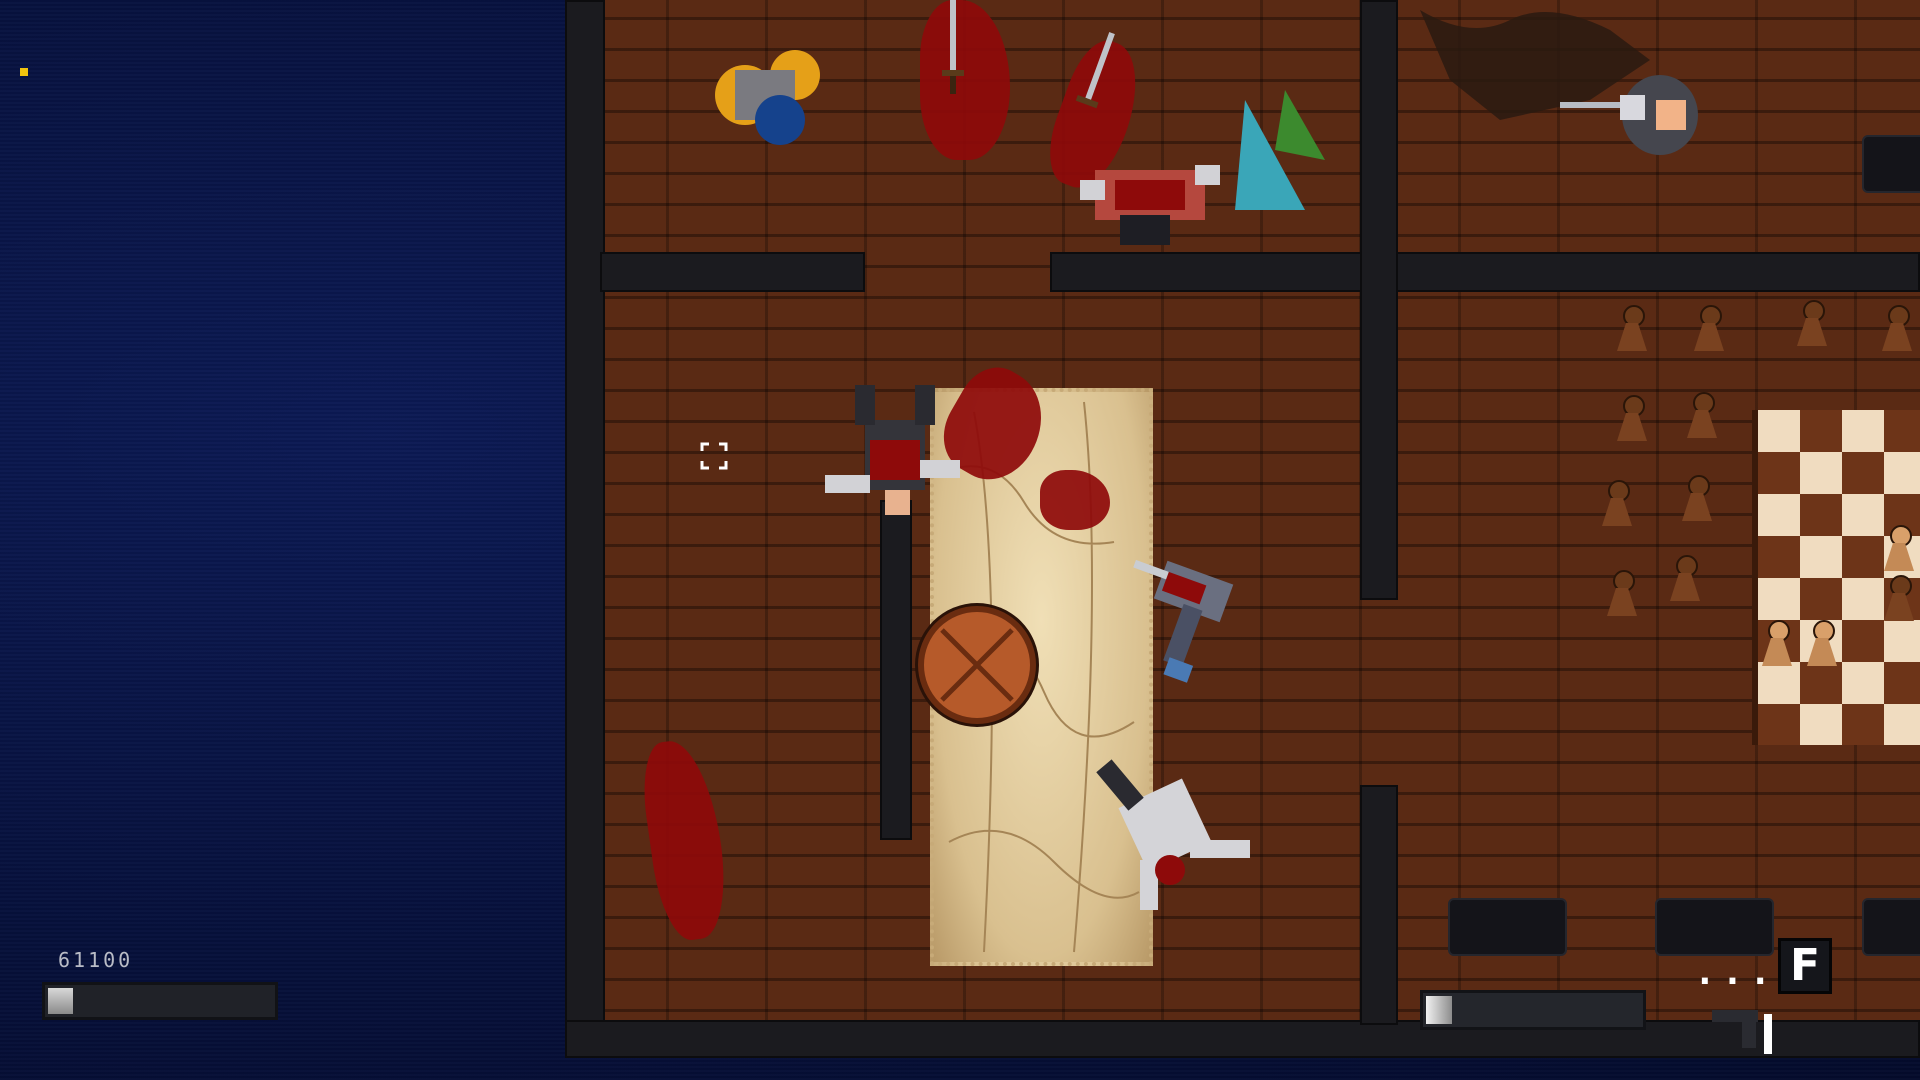  Describe the element at coordinates (60, 1001) in the screenshot. I see `health-bar-fill` at that location.